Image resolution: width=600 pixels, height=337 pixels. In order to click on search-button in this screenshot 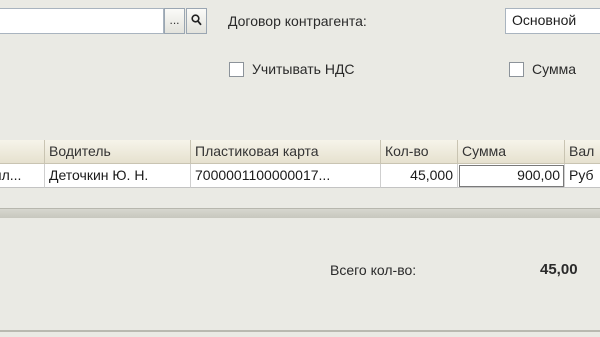, I will do `click(196, 21)`.